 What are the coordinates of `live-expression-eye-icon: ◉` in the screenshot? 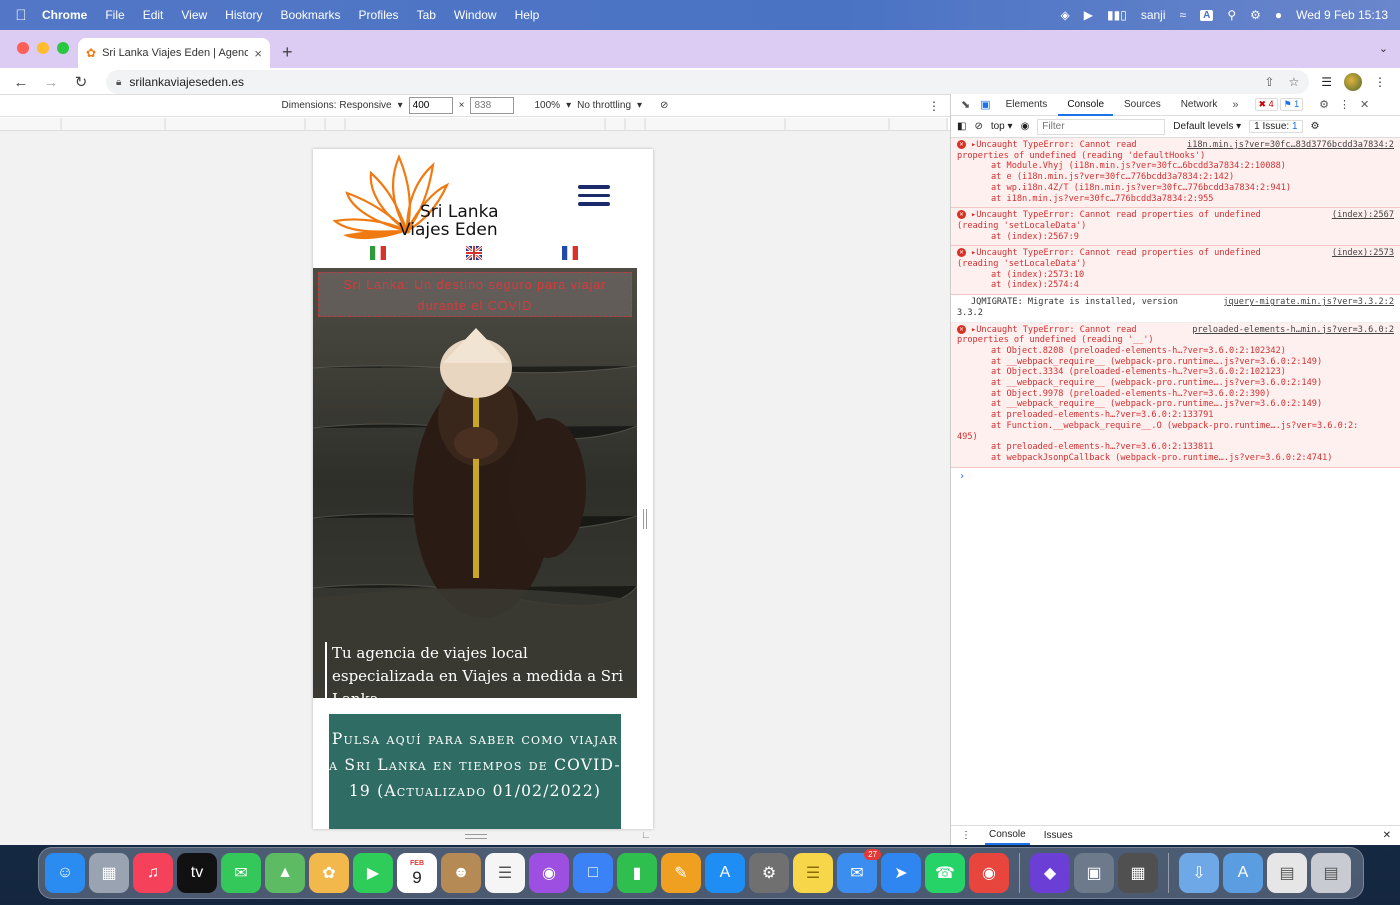 It's located at (1025, 126).